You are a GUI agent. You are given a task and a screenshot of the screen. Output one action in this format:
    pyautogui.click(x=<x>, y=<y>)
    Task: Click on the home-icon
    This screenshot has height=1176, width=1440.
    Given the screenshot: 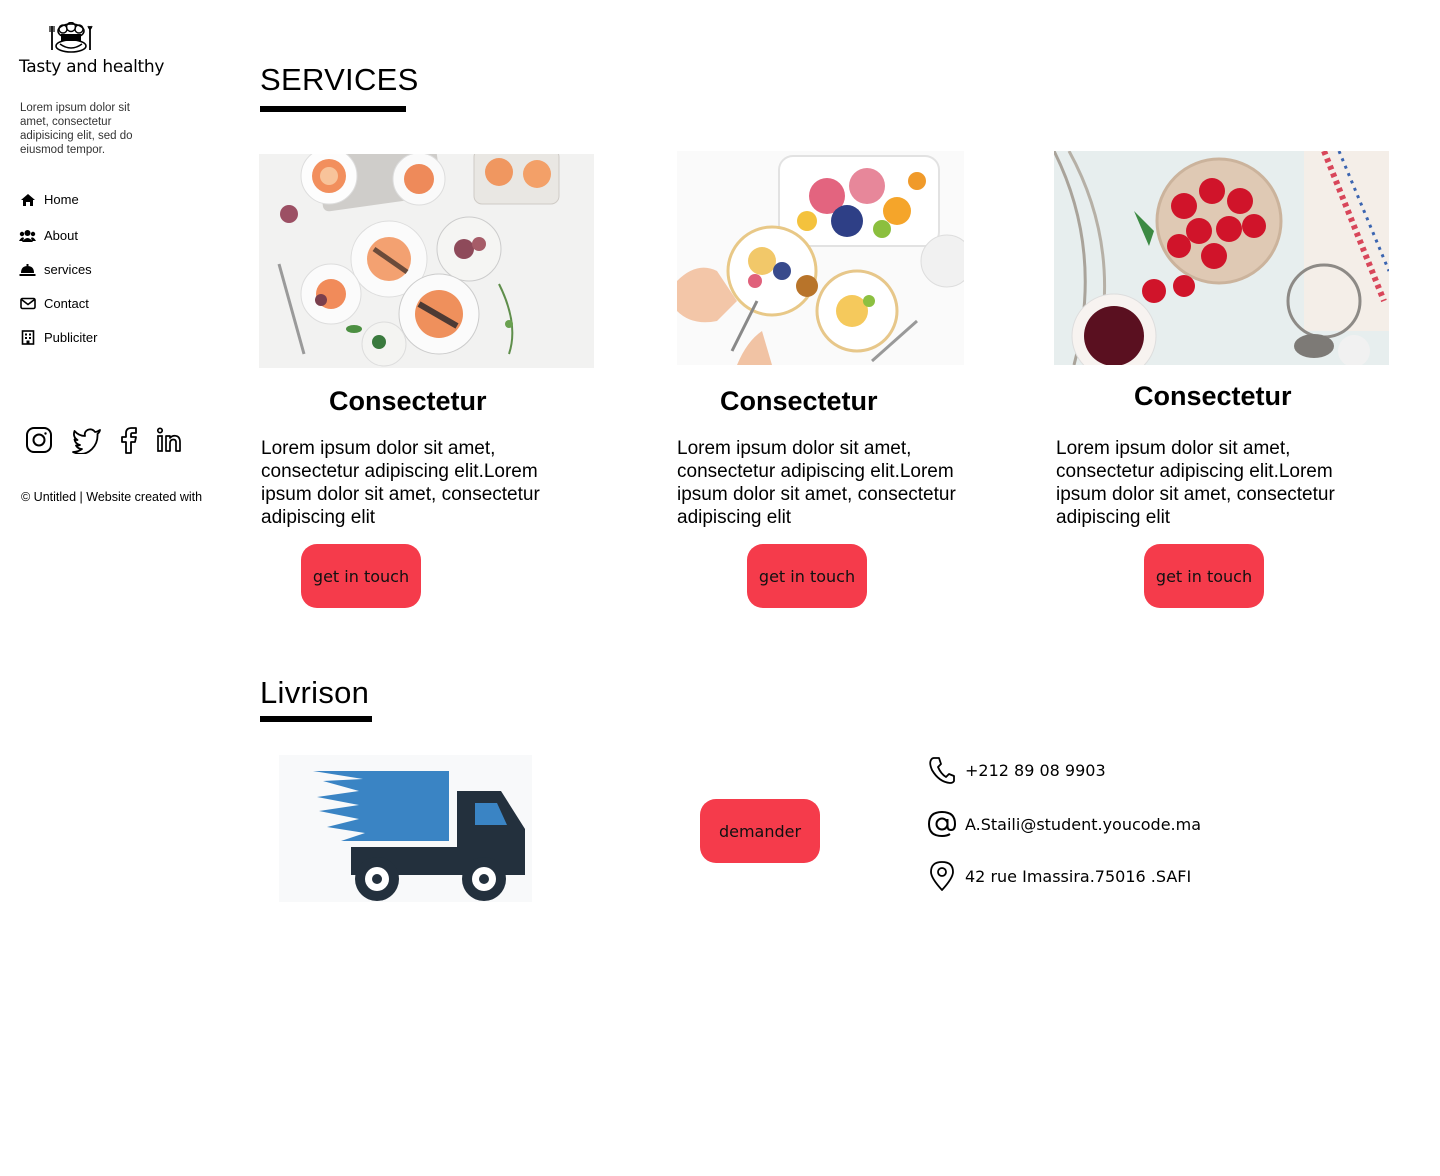 What is the action you would take?
    pyautogui.click(x=27, y=199)
    